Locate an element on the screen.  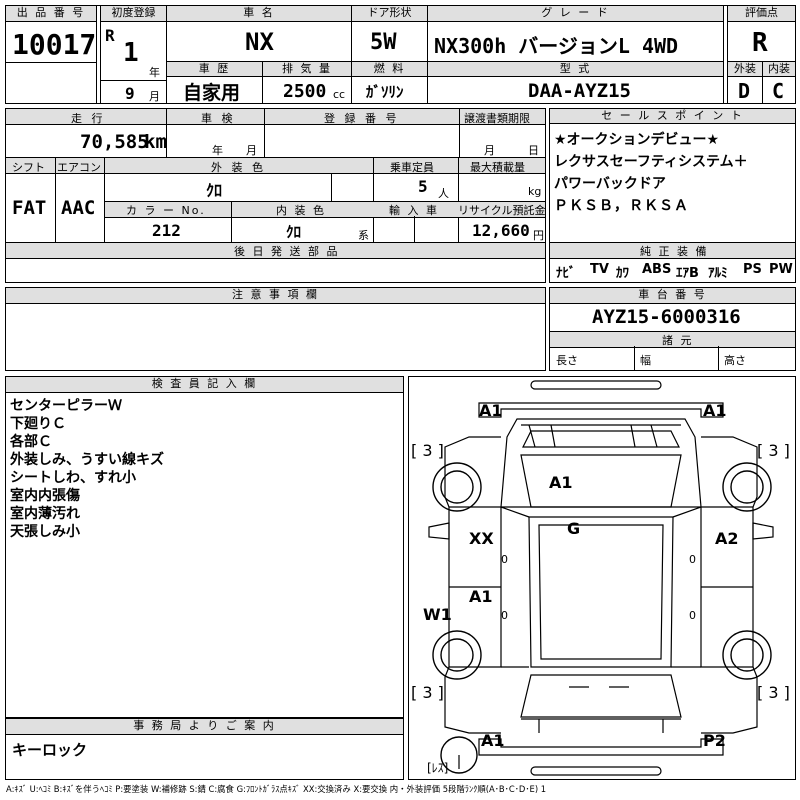
mileage-unit: km is located at coordinates (155, 142).